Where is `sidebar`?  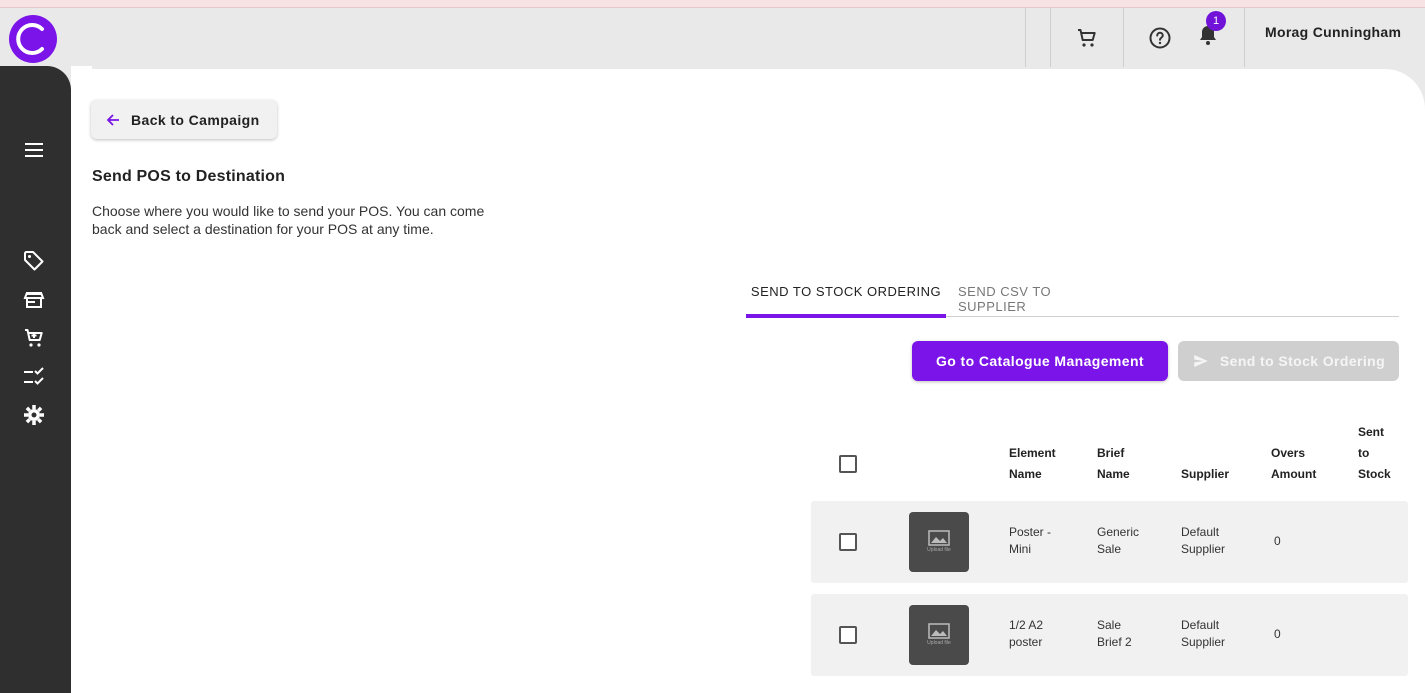
sidebar is located at coordinates (35, 379).